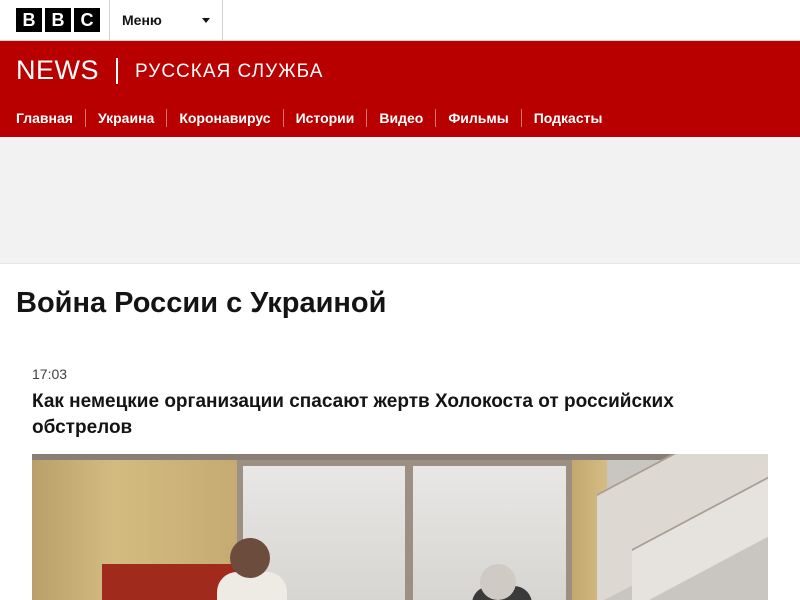  Describe the element at coordinates (568, 118) in the screenshot. I see `nav-item-podcasts: Подкасты` at that location.